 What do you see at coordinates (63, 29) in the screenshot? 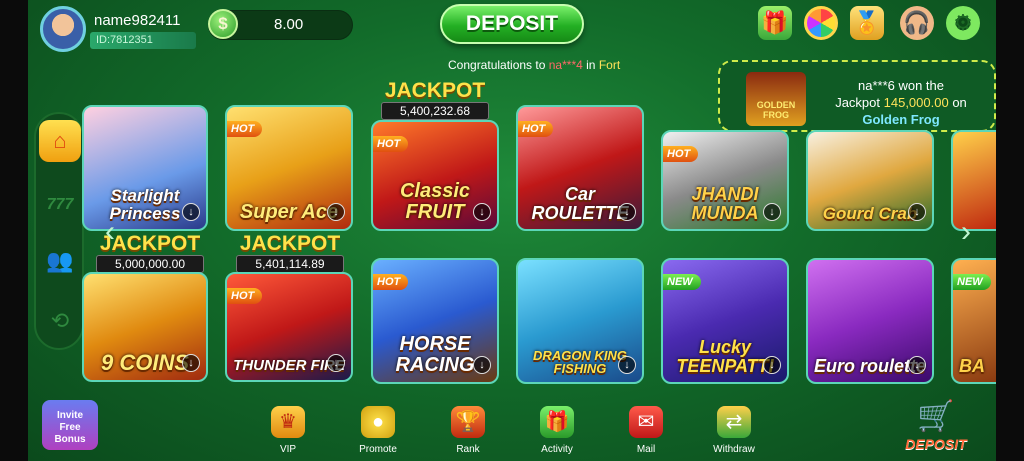
I see `avatar` at bounding box center [63, 29].